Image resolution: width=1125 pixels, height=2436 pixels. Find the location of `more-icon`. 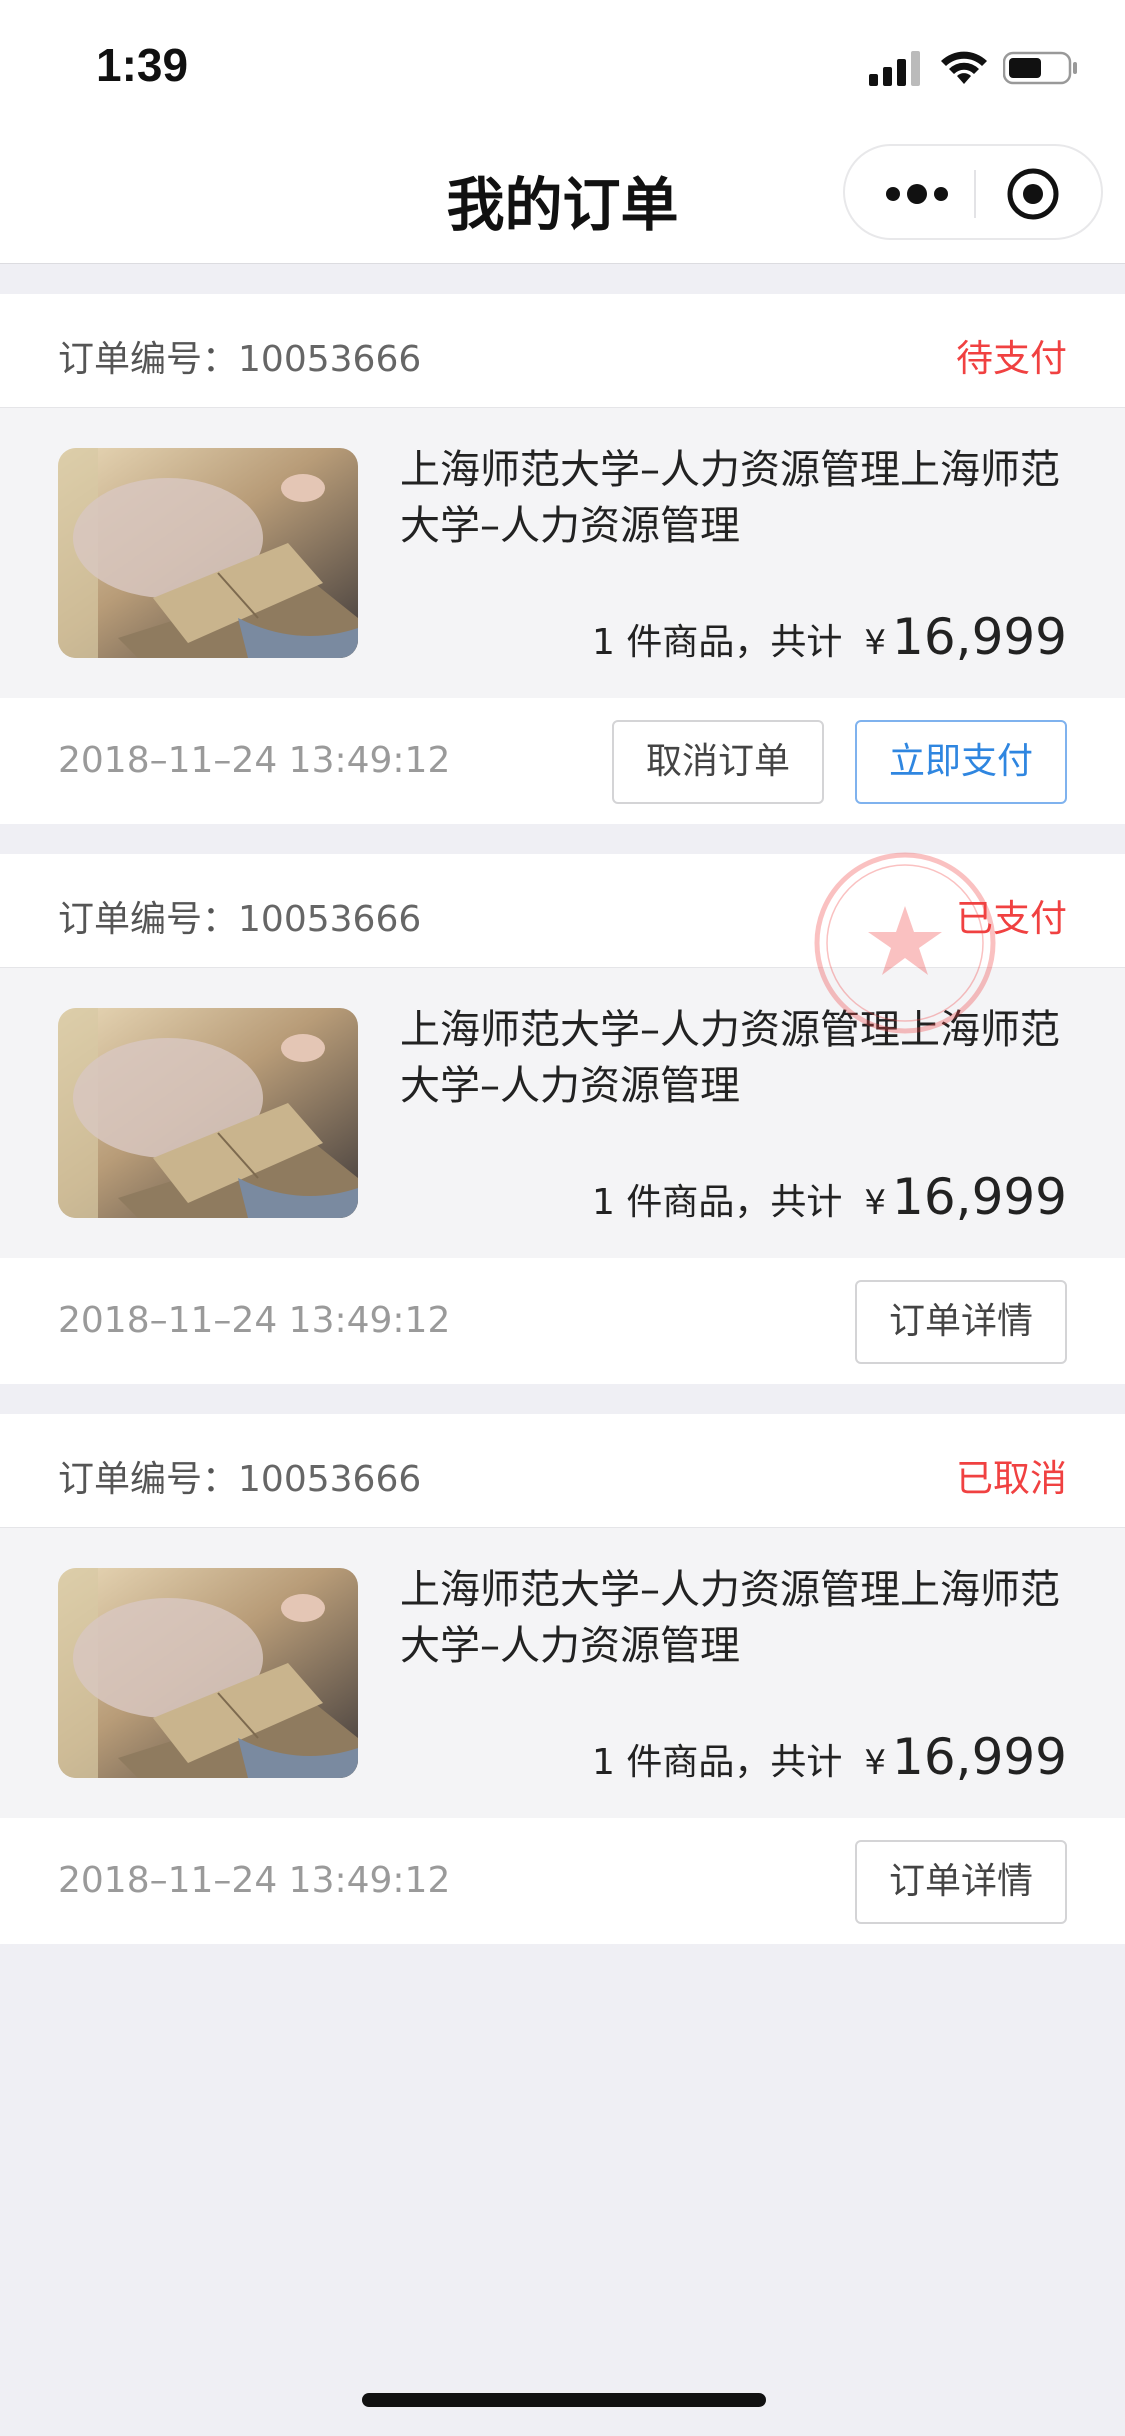

more-icon is located at coordinates (917, 194).